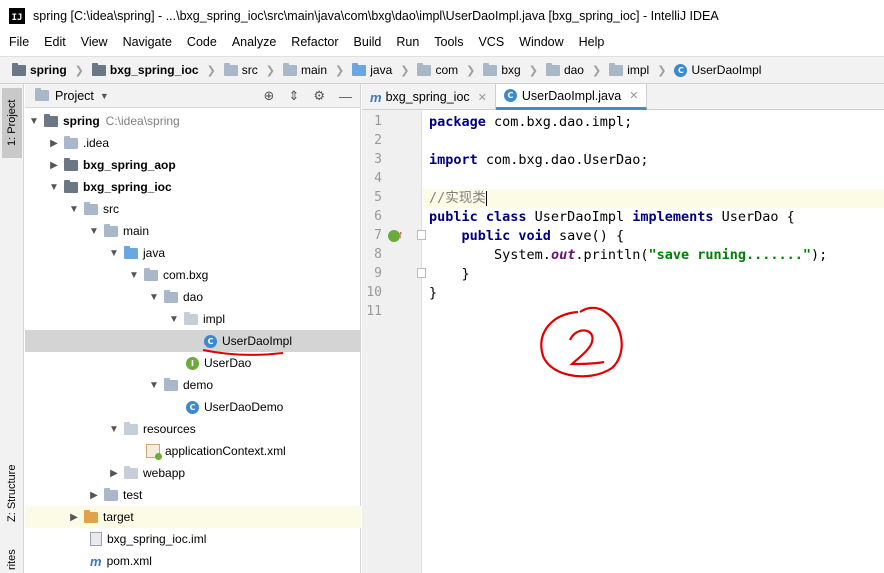  I want to click on runnable-class-icon: C, so click(192, 407).